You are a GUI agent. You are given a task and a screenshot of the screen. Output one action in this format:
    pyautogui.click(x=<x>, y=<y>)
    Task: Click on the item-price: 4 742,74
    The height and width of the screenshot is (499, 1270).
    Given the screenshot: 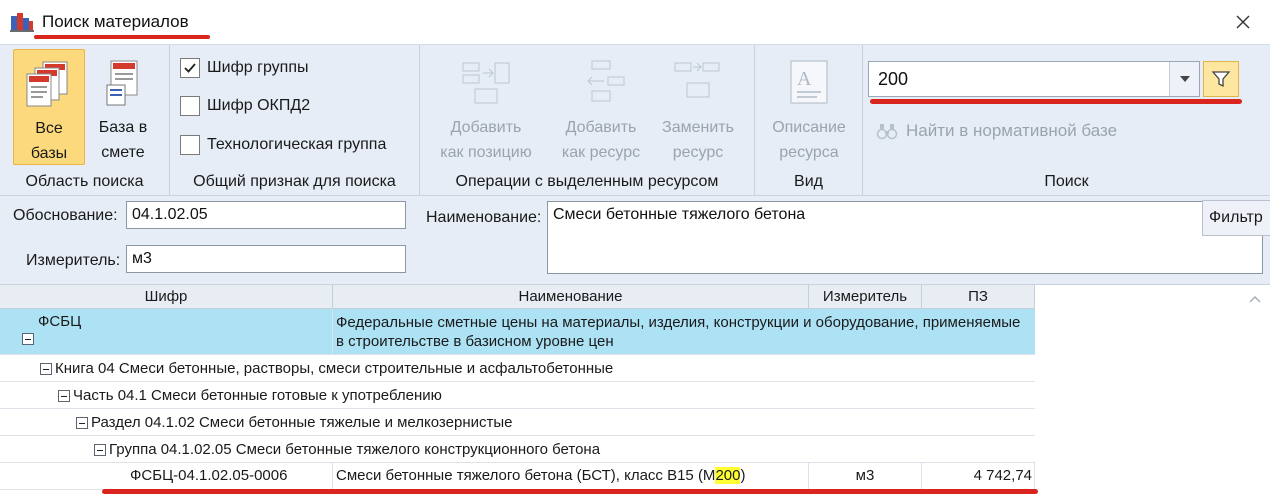 What is the action you would take?
    pyautogui.click(x=978, y=476)
    